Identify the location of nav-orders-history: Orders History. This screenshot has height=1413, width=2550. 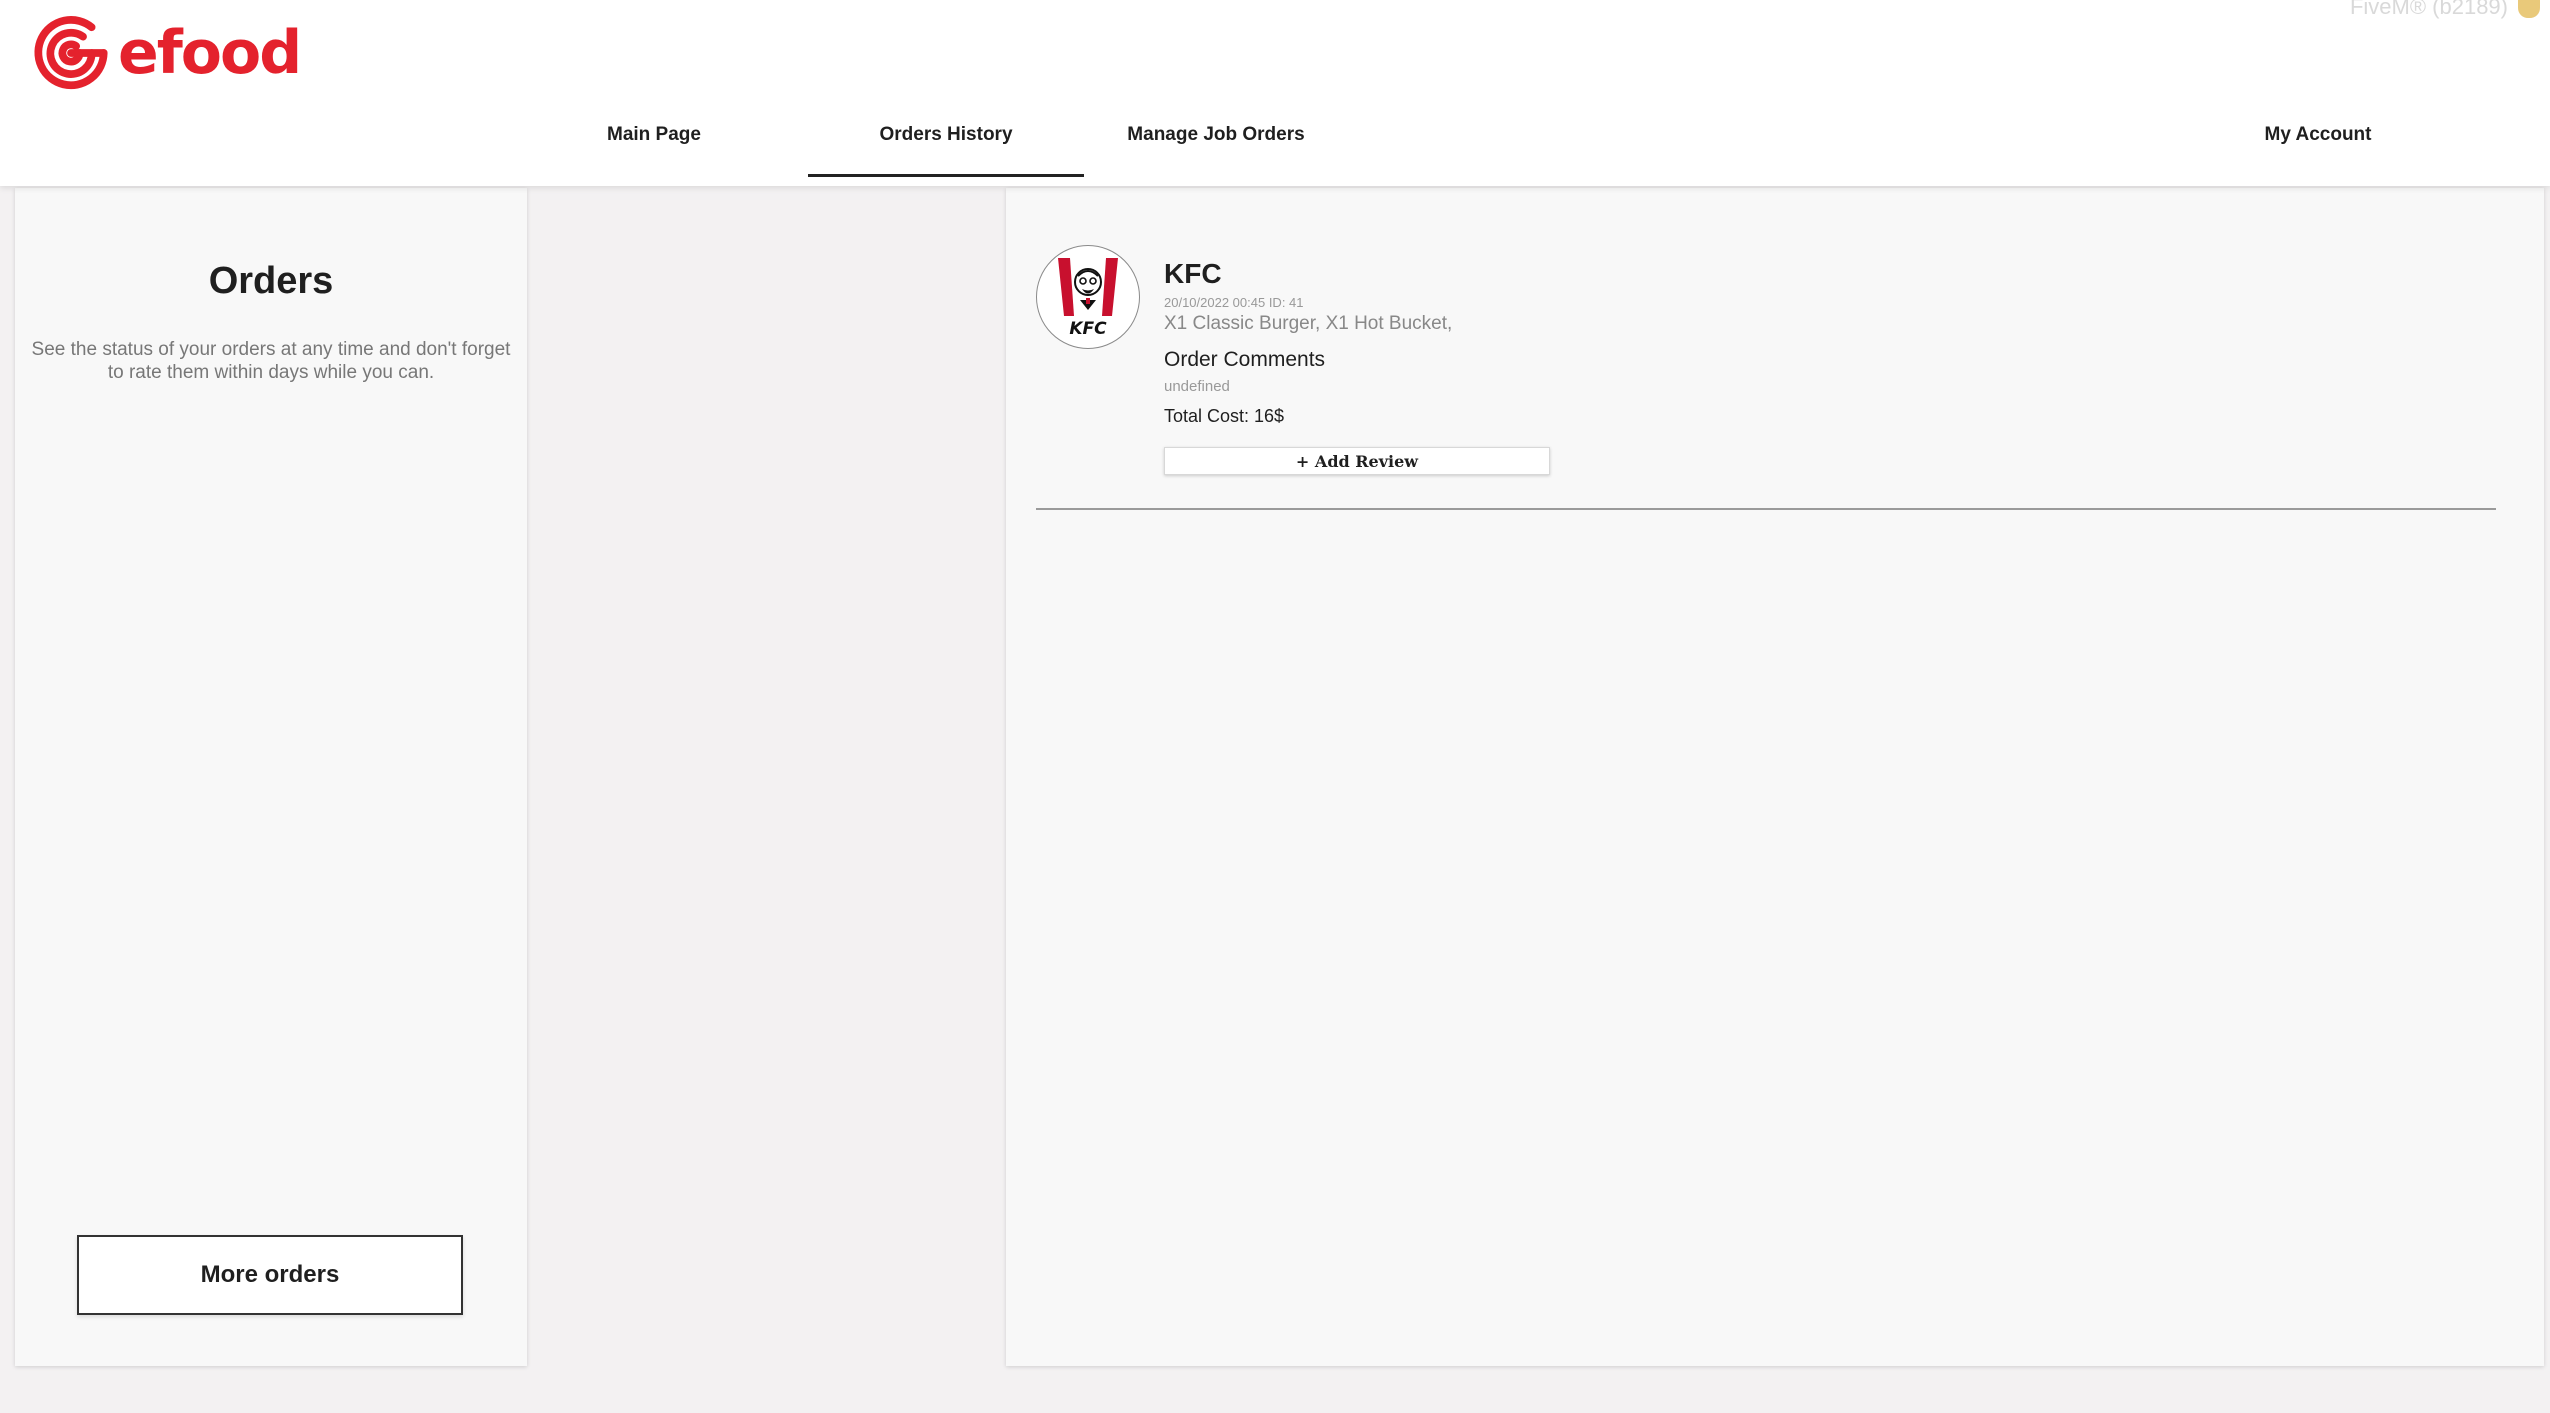
(946, 139).